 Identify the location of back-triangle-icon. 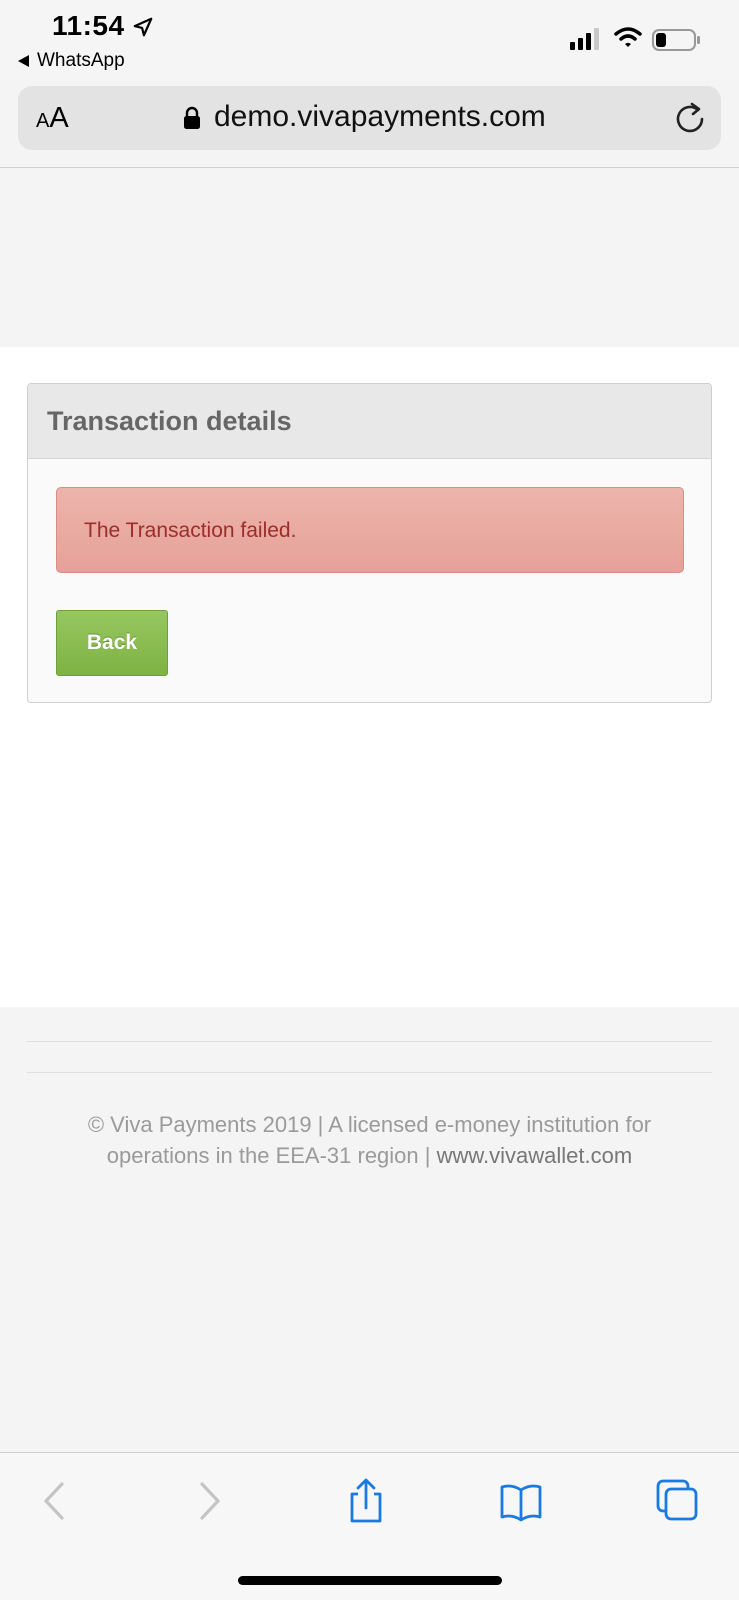
(23, 61).